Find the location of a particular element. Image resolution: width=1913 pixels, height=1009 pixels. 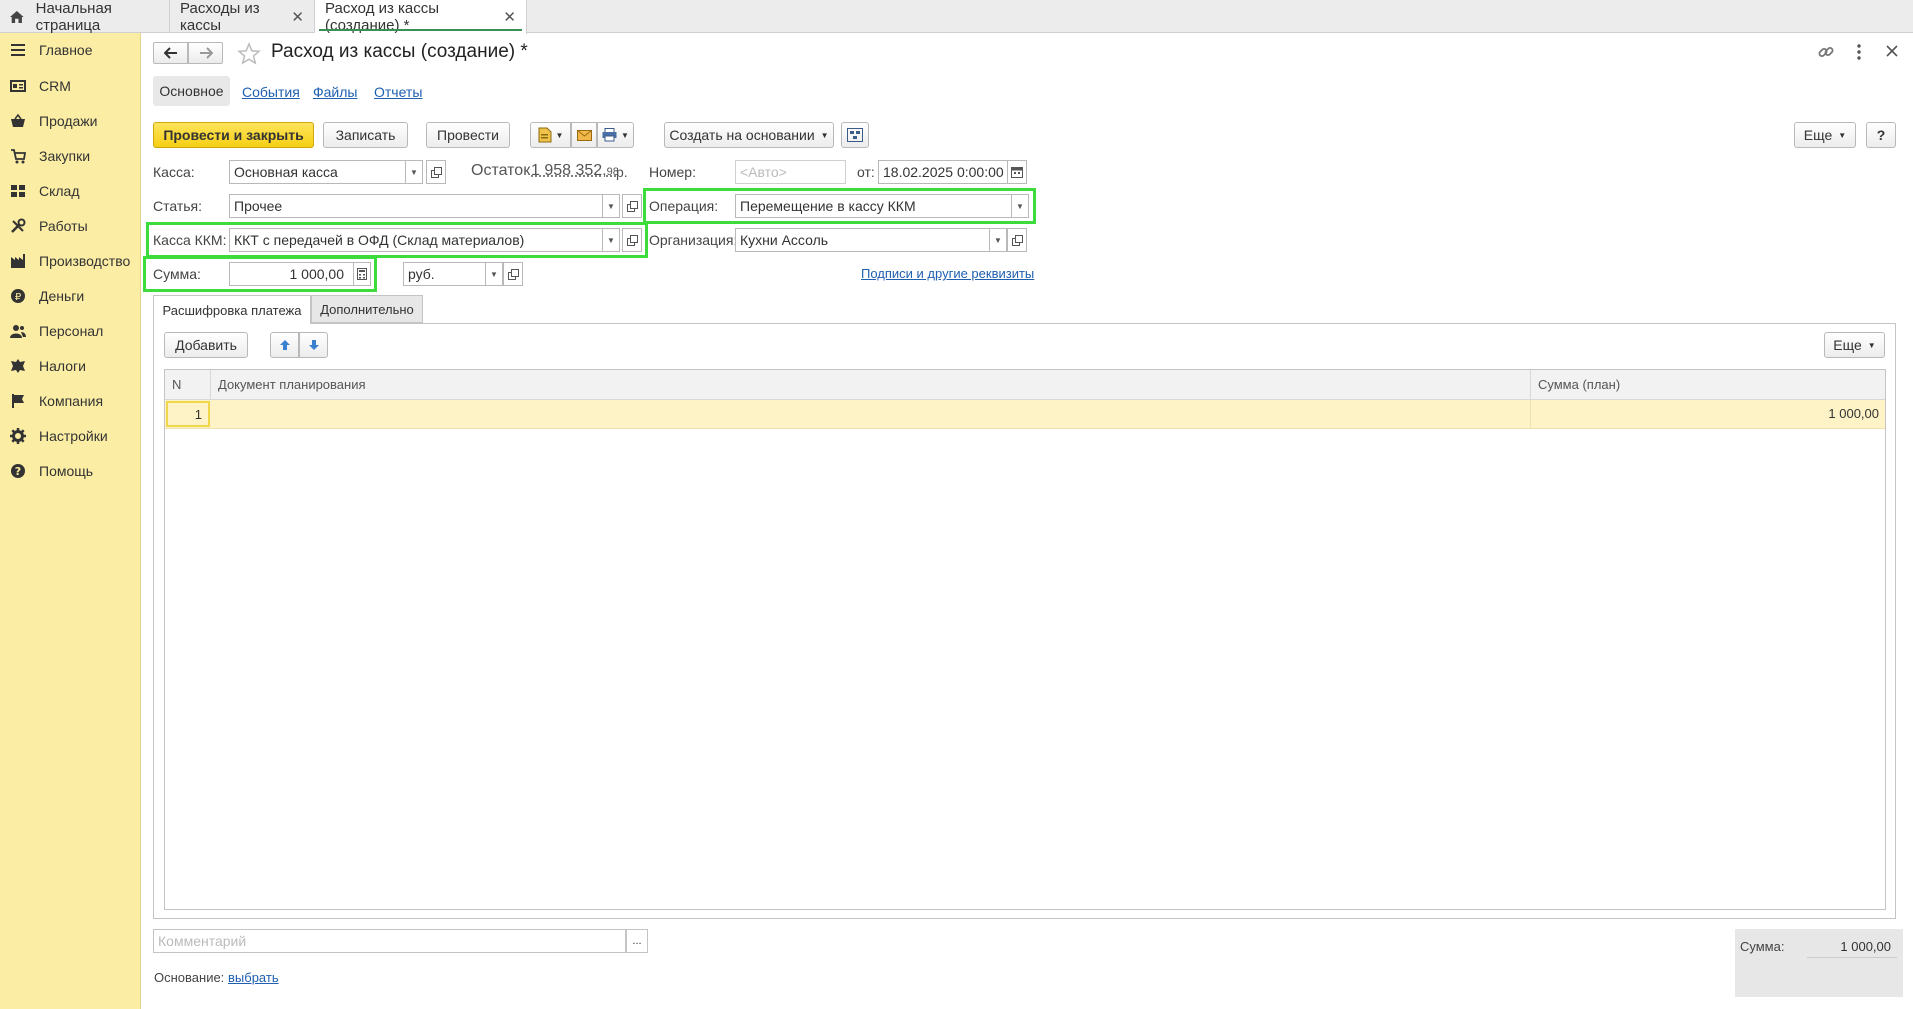

sidebar-item-taxes: Налоги is located at coordinates (70, 366).